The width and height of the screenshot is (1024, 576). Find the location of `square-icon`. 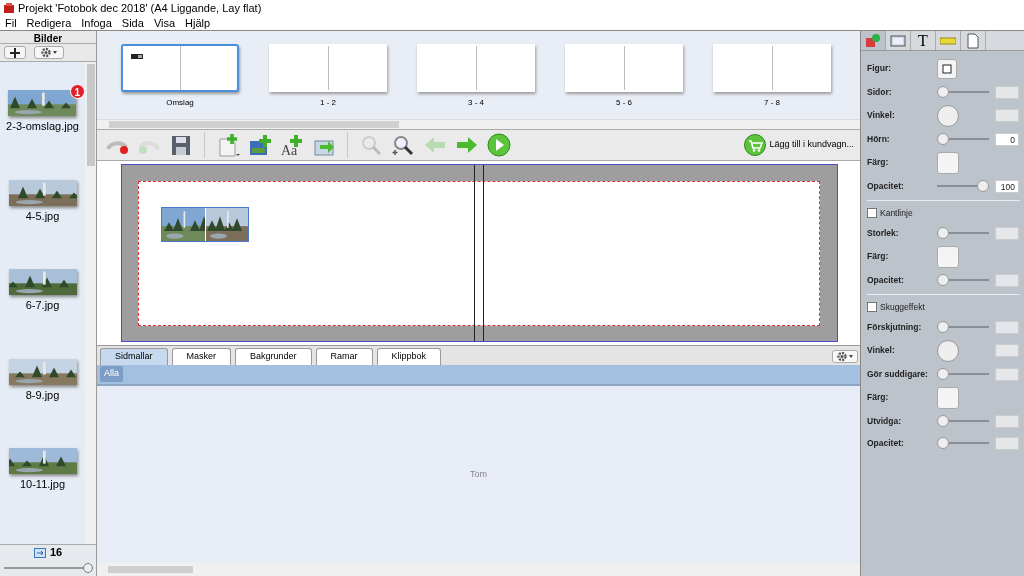

square-icon is located at coordinates (947, 68).